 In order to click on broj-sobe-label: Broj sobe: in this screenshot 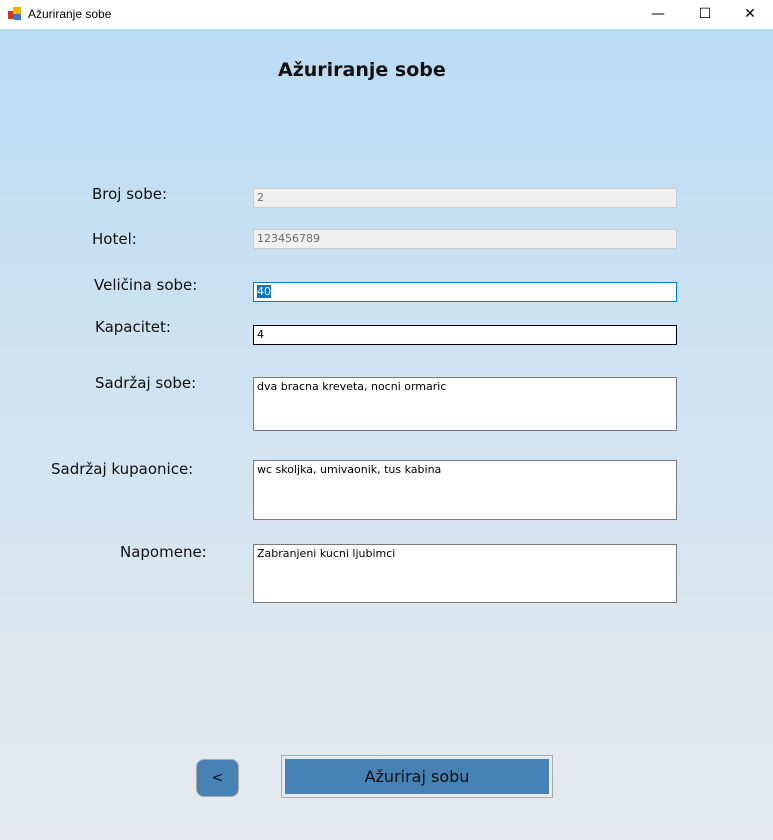, I will do `click(130, 194)`.